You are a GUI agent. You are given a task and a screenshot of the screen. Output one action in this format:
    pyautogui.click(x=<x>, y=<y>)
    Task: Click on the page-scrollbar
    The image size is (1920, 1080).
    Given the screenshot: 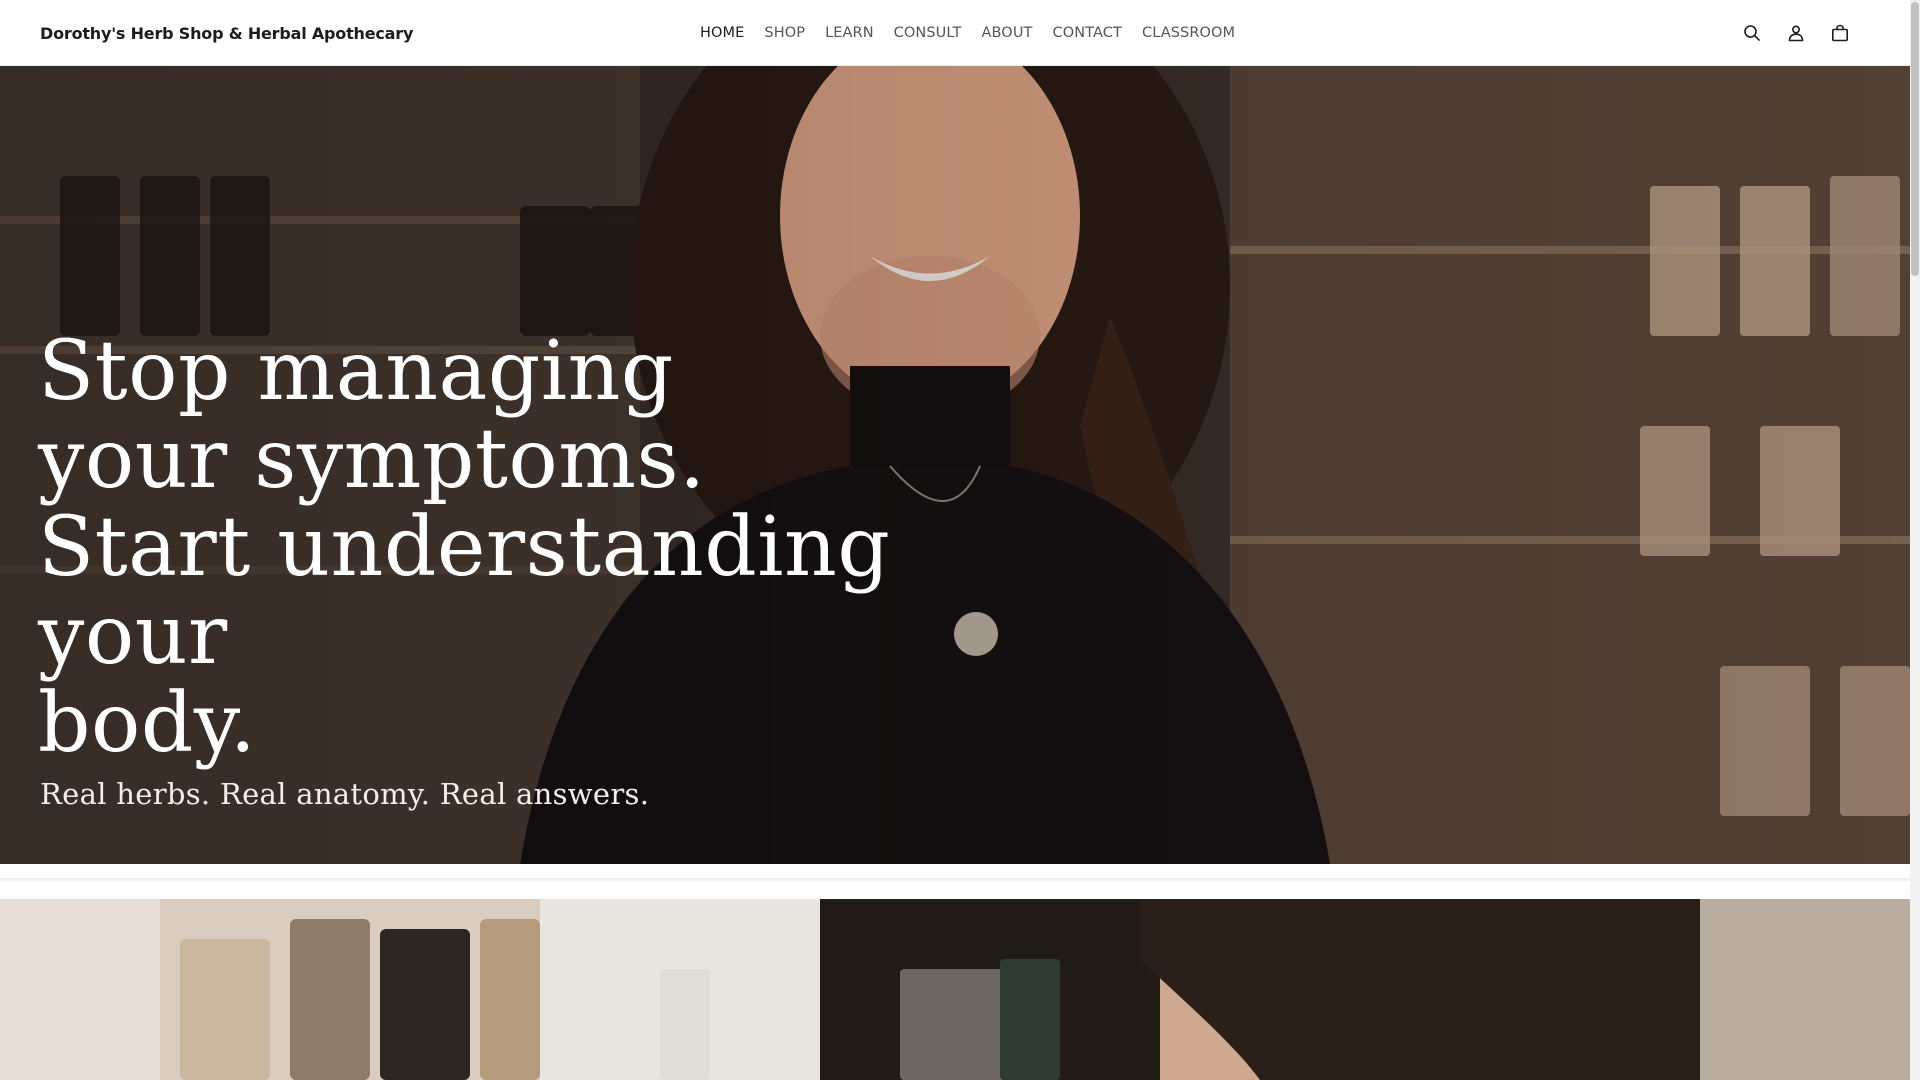 What is the action you would take?
    pyautogui.click(x=1915, y=540)
    